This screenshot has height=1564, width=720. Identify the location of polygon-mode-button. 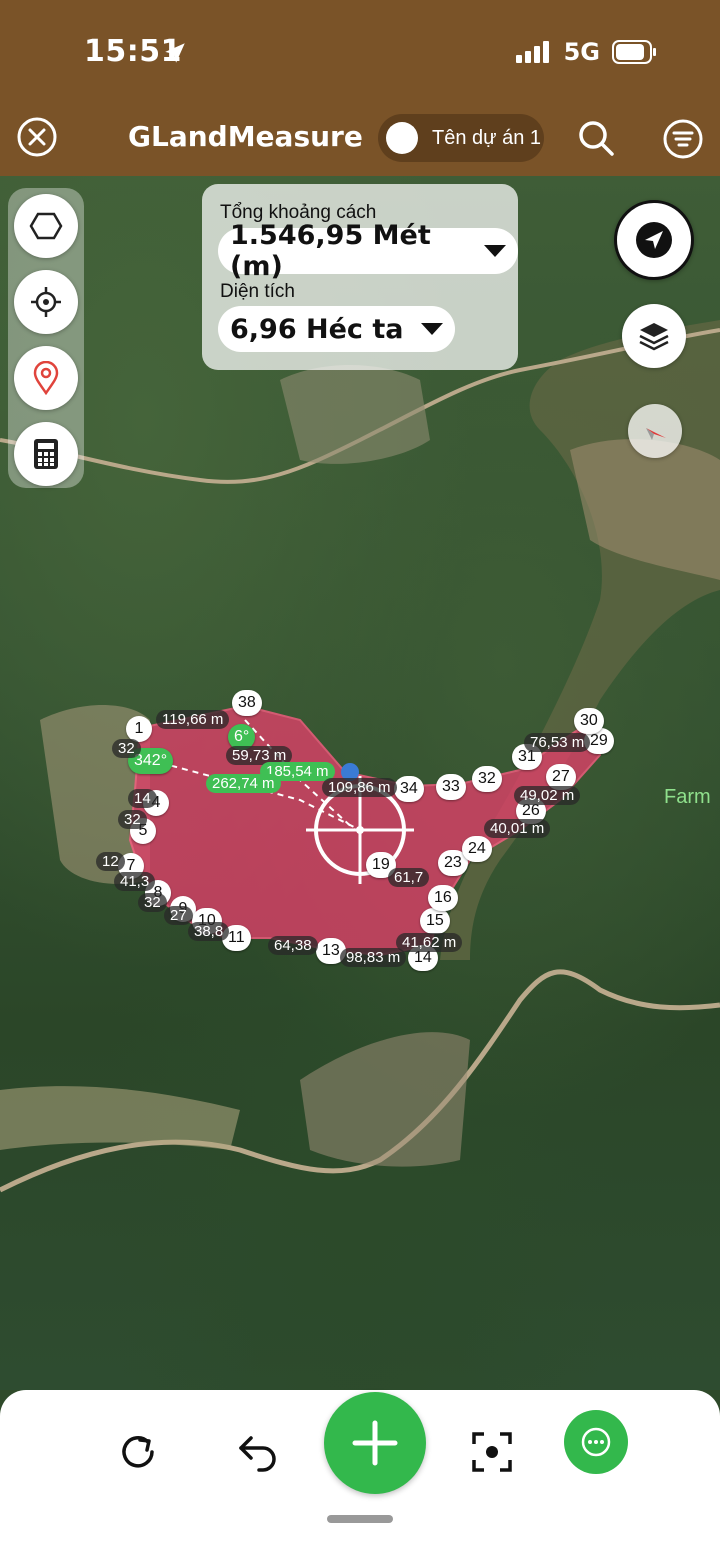
(46, 226).